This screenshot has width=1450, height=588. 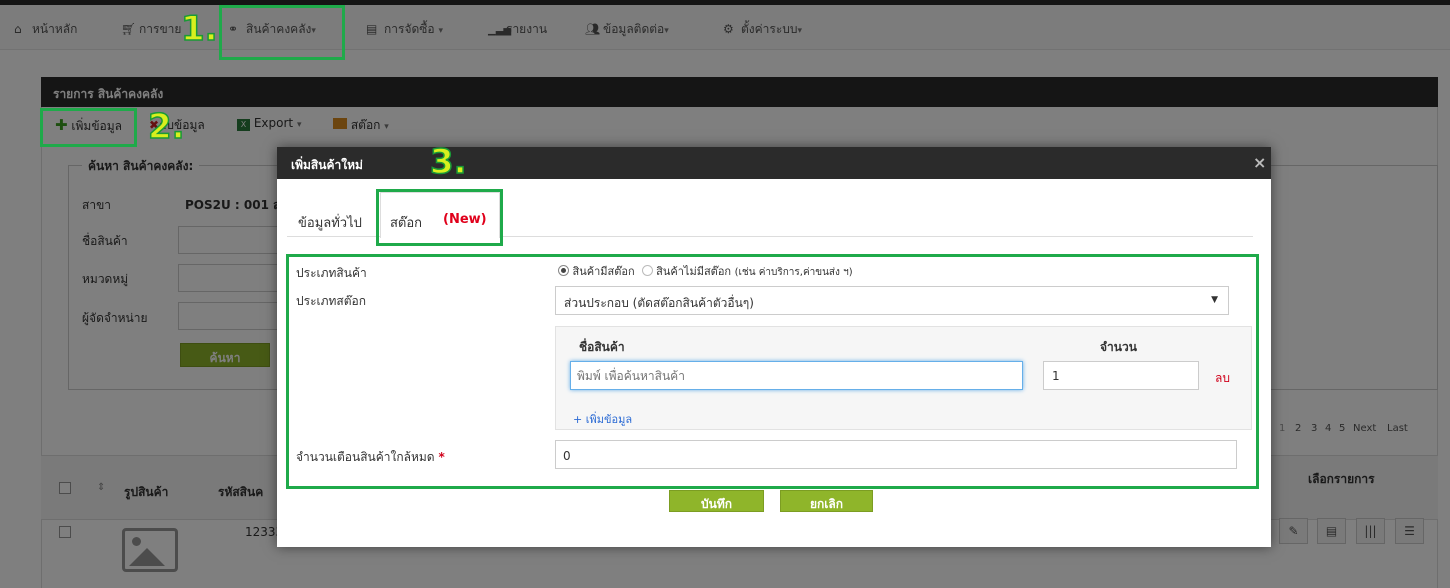 What do you see at coordinates (439, 217) in the screenshot?
I see `highlight-stock-tab` at bounding box center [439, 217].